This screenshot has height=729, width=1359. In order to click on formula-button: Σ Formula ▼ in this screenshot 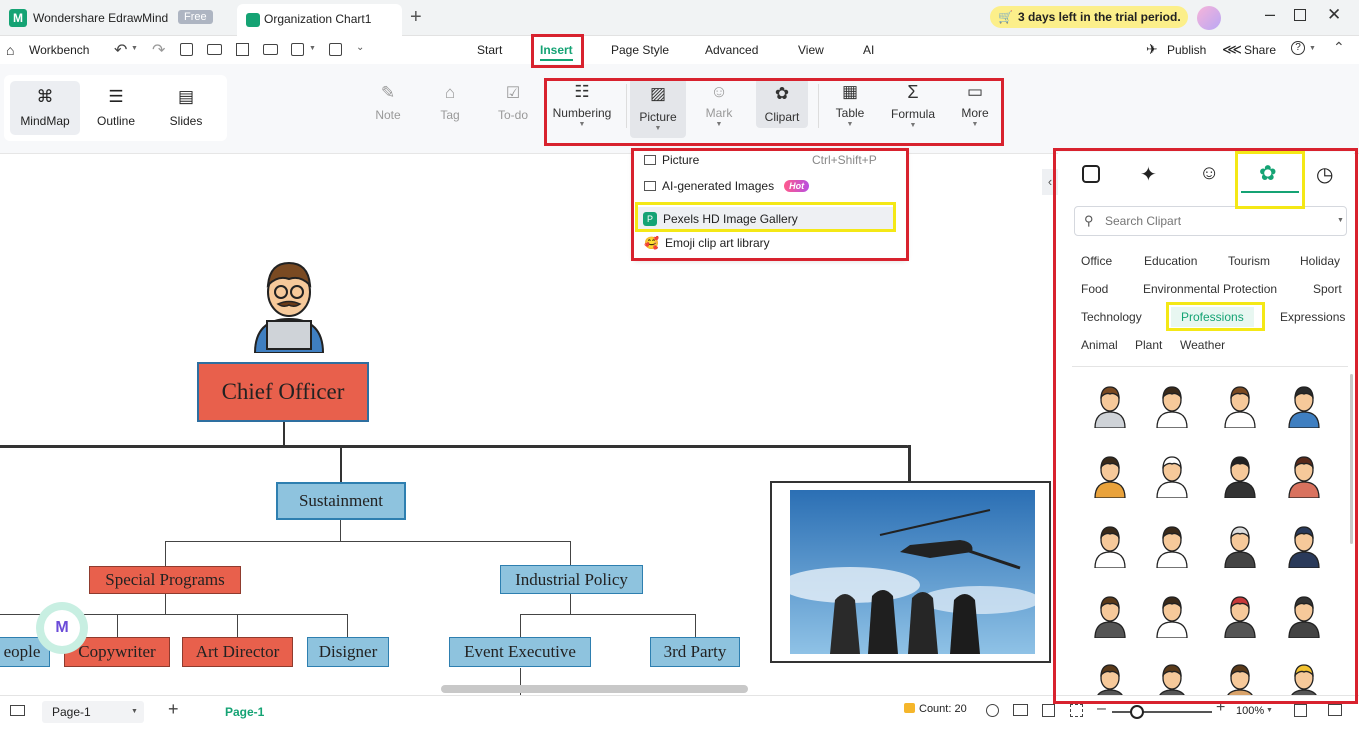, I will do `click(913, 103)`.